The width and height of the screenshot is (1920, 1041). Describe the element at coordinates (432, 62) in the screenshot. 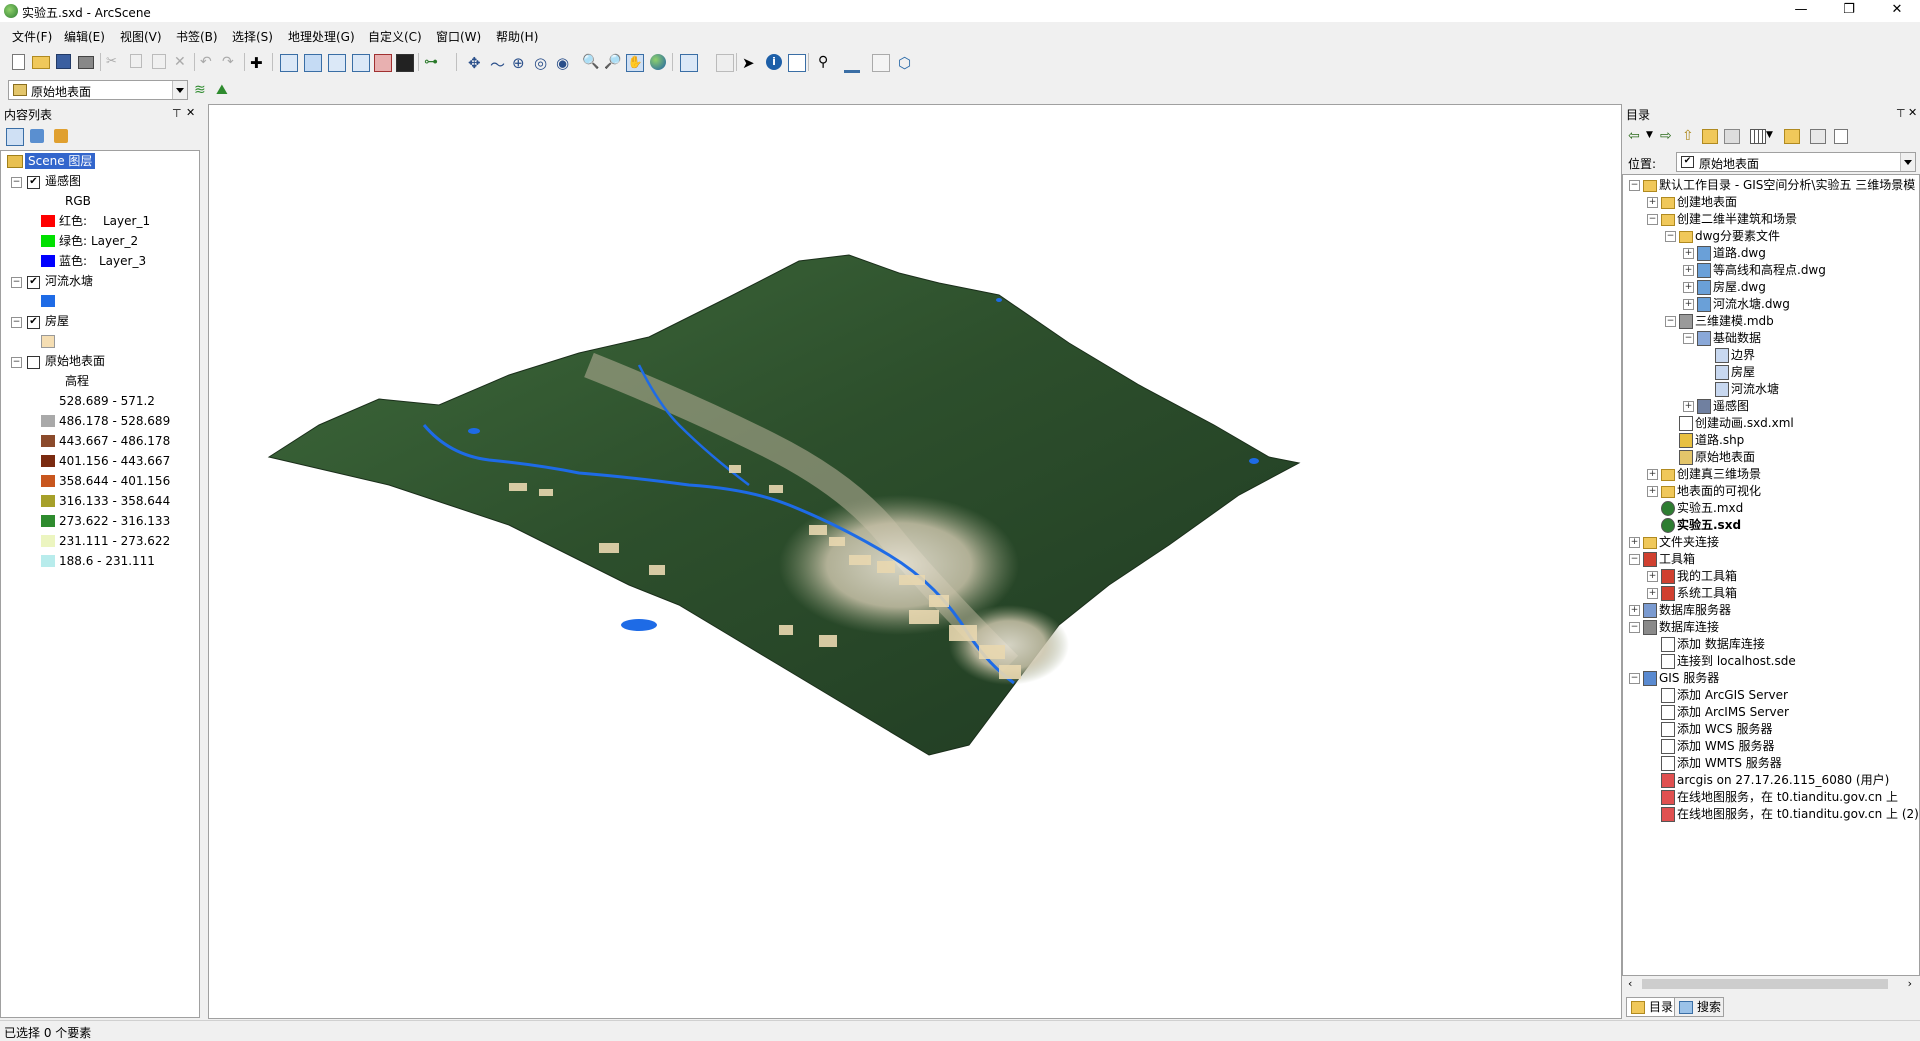

I see `model-builder-icon: ⊶` at that location.